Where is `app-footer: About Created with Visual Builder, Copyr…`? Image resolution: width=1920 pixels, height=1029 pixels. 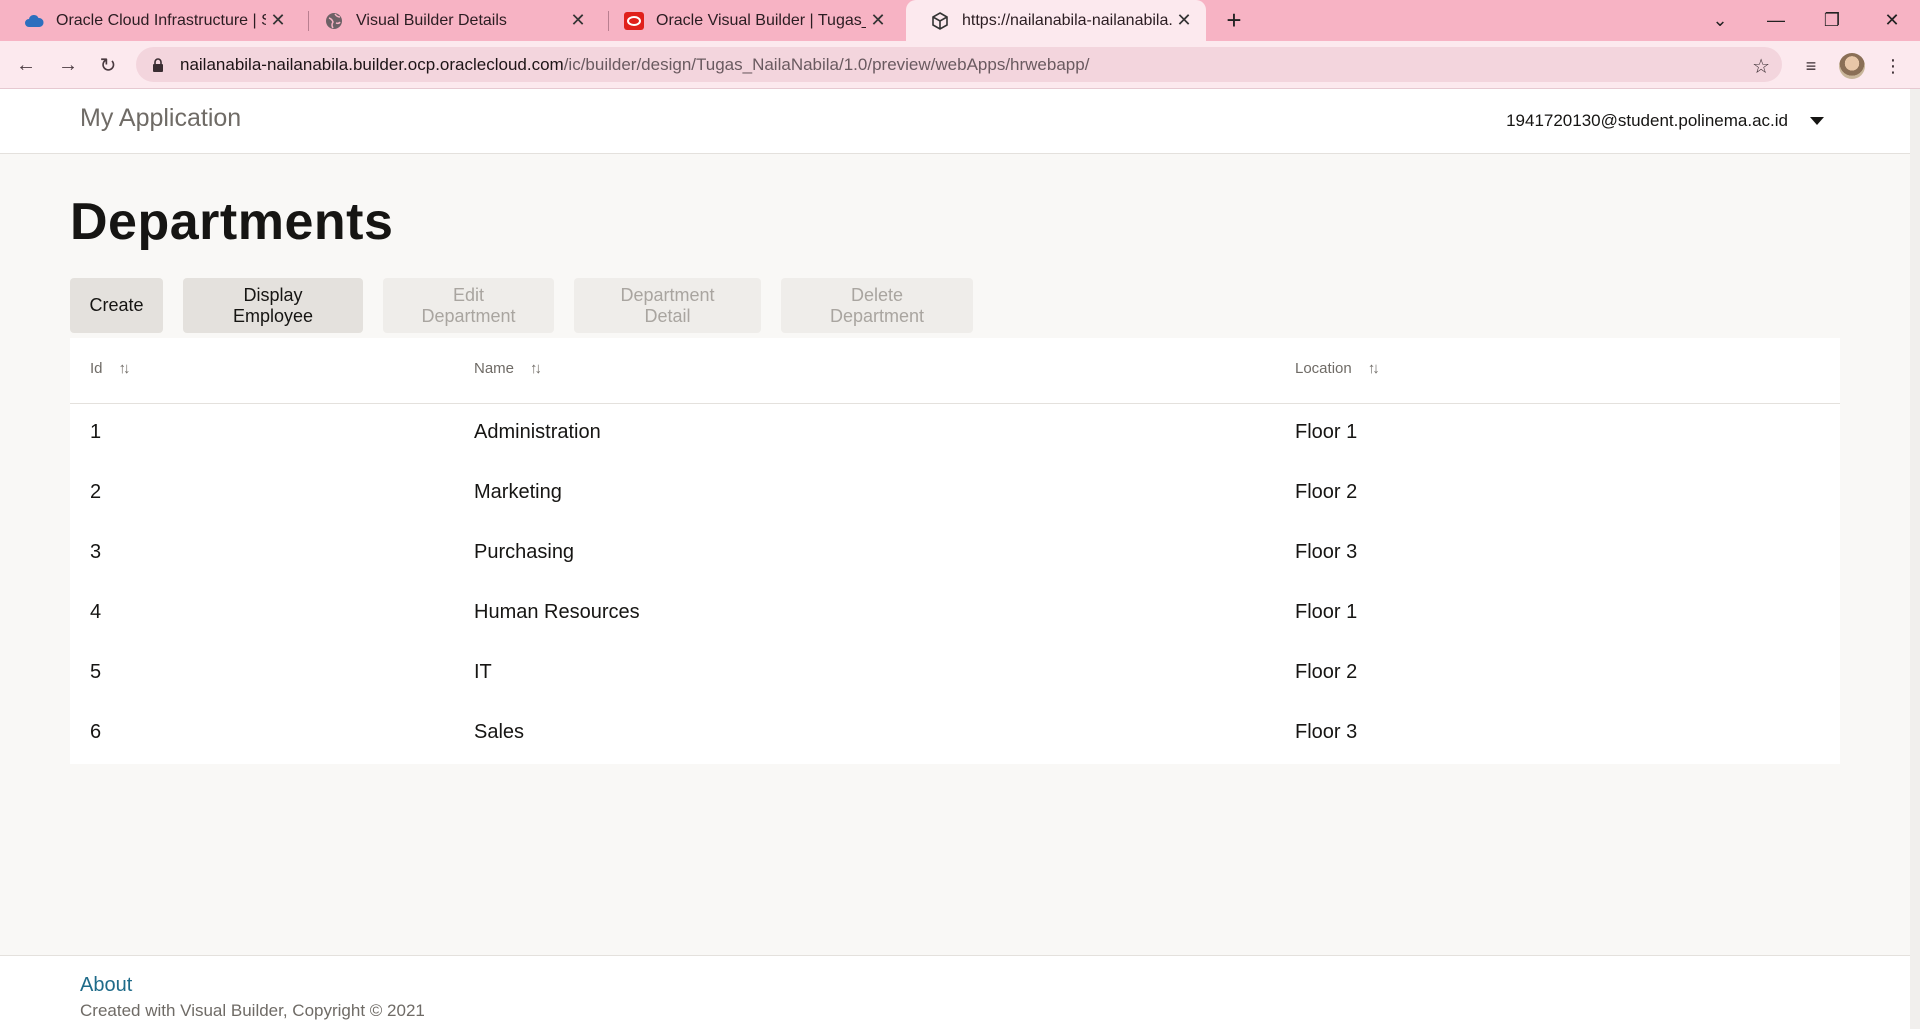 app-footer: About Created with Visual Builder, Copyr… is located at coordinates (955, 992).